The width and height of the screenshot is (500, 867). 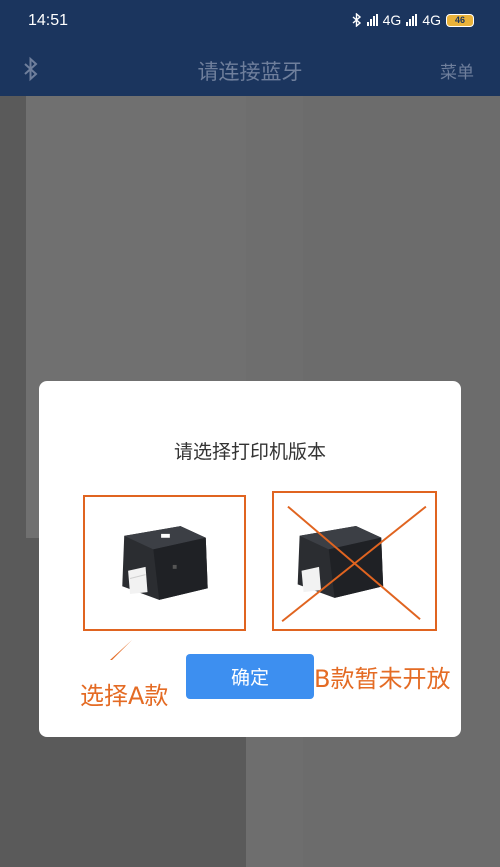 I want to click on network-label-2: 4G, so click(x=431, y=20).